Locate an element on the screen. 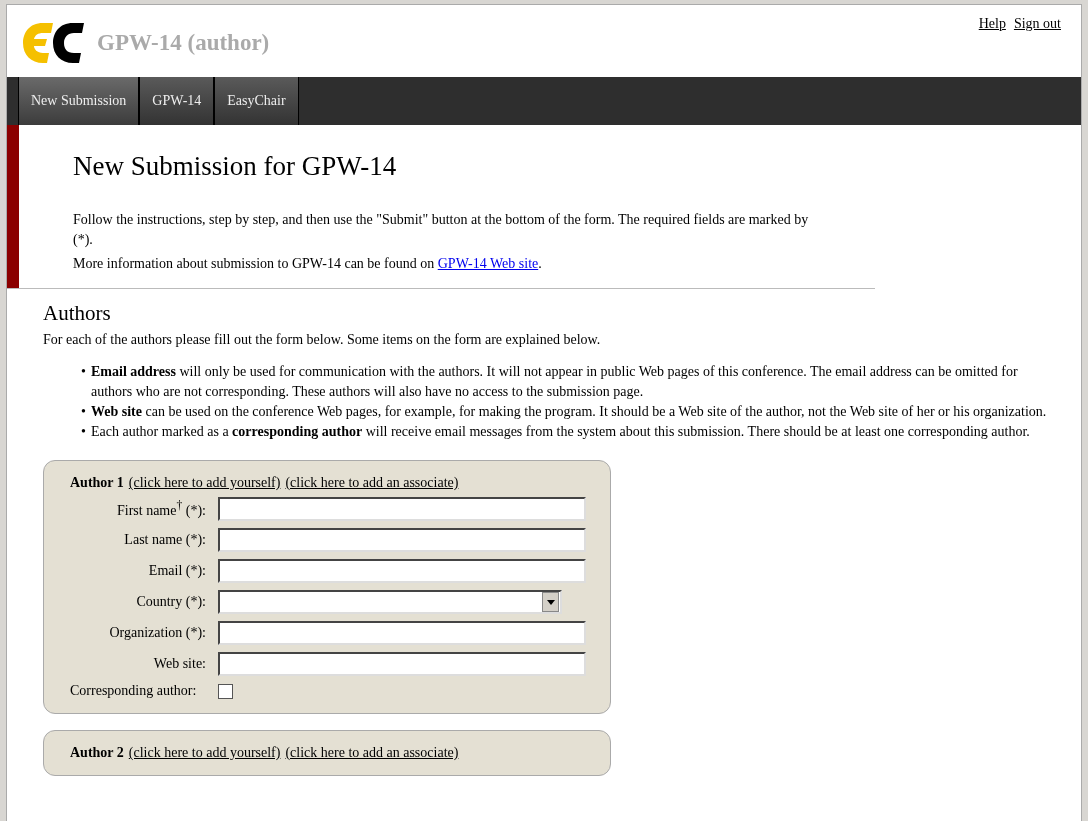 The width and height of the screenshot is (1088, 821). author-title: Author 1 is located at coordinates (97, 483).